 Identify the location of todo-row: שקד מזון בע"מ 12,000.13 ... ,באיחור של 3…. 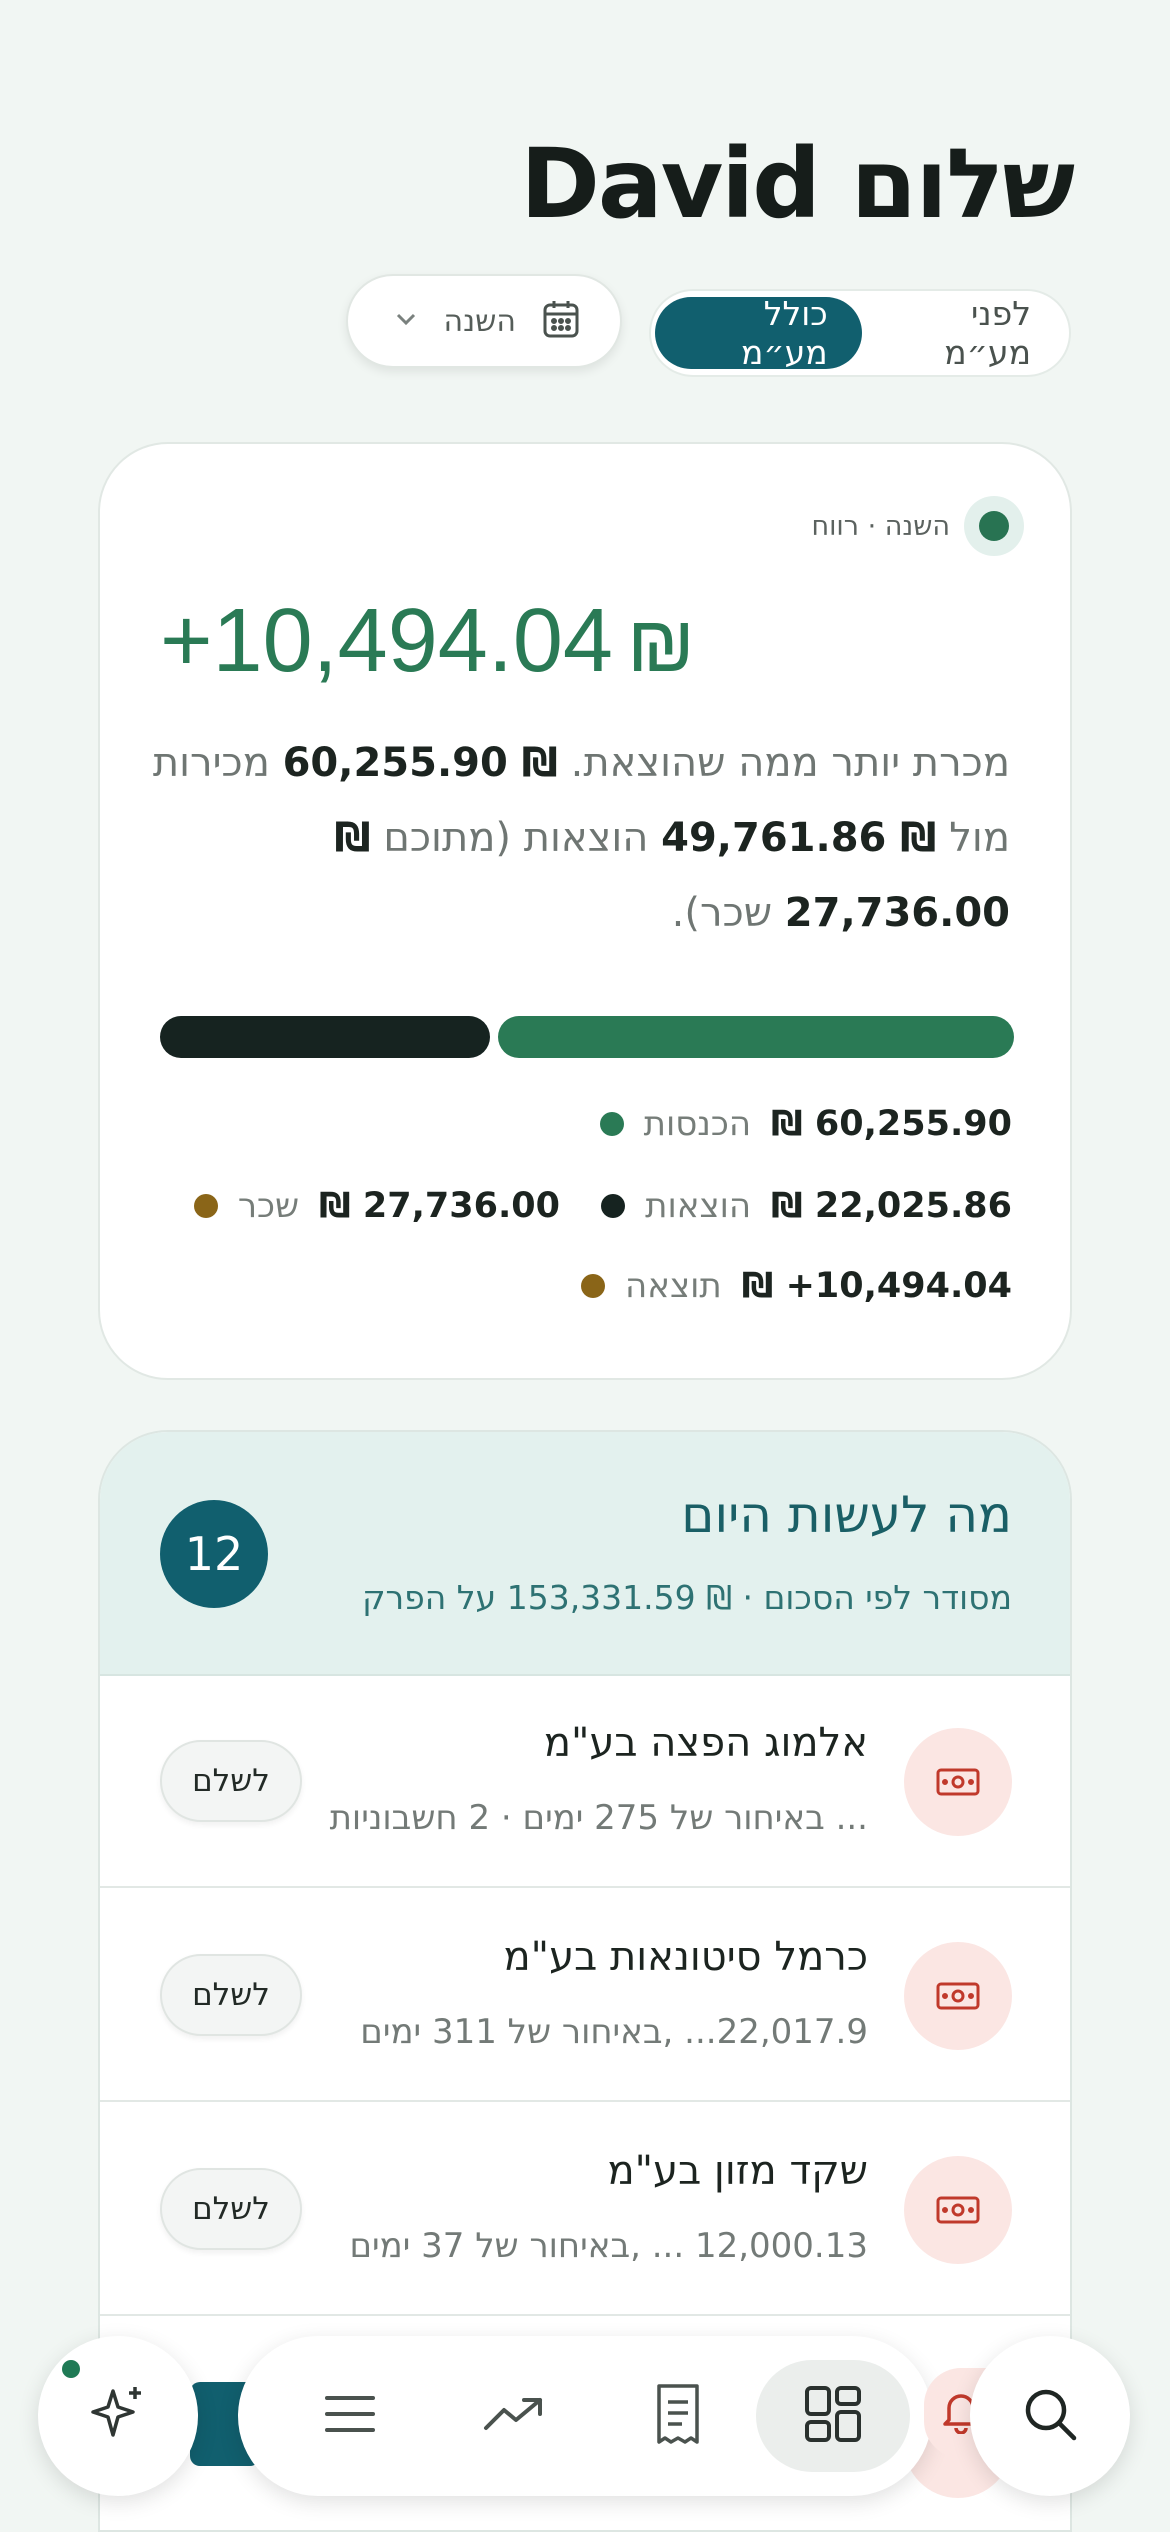
(585, 2210).